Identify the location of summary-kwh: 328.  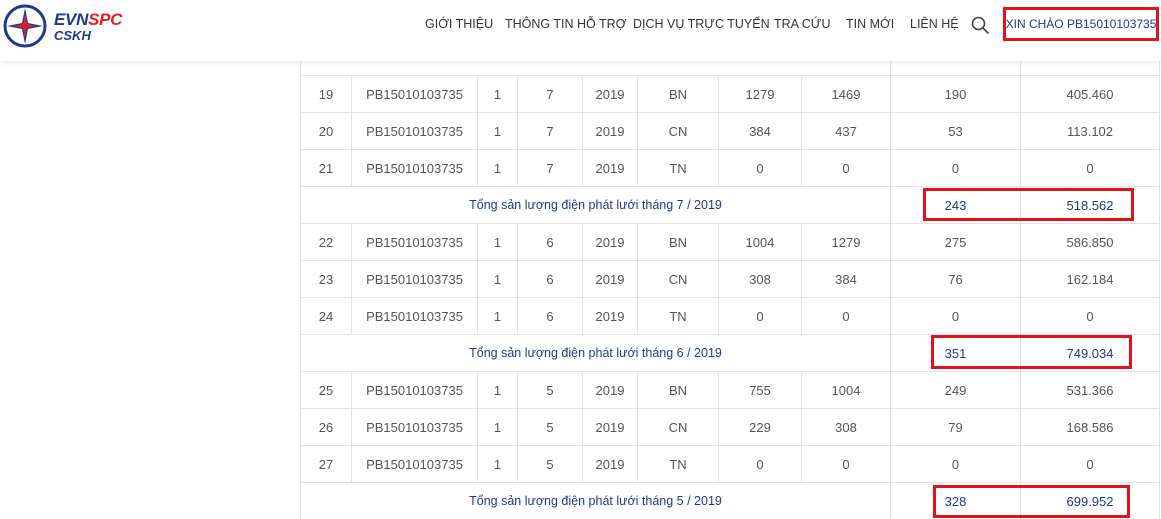
(955, 500).